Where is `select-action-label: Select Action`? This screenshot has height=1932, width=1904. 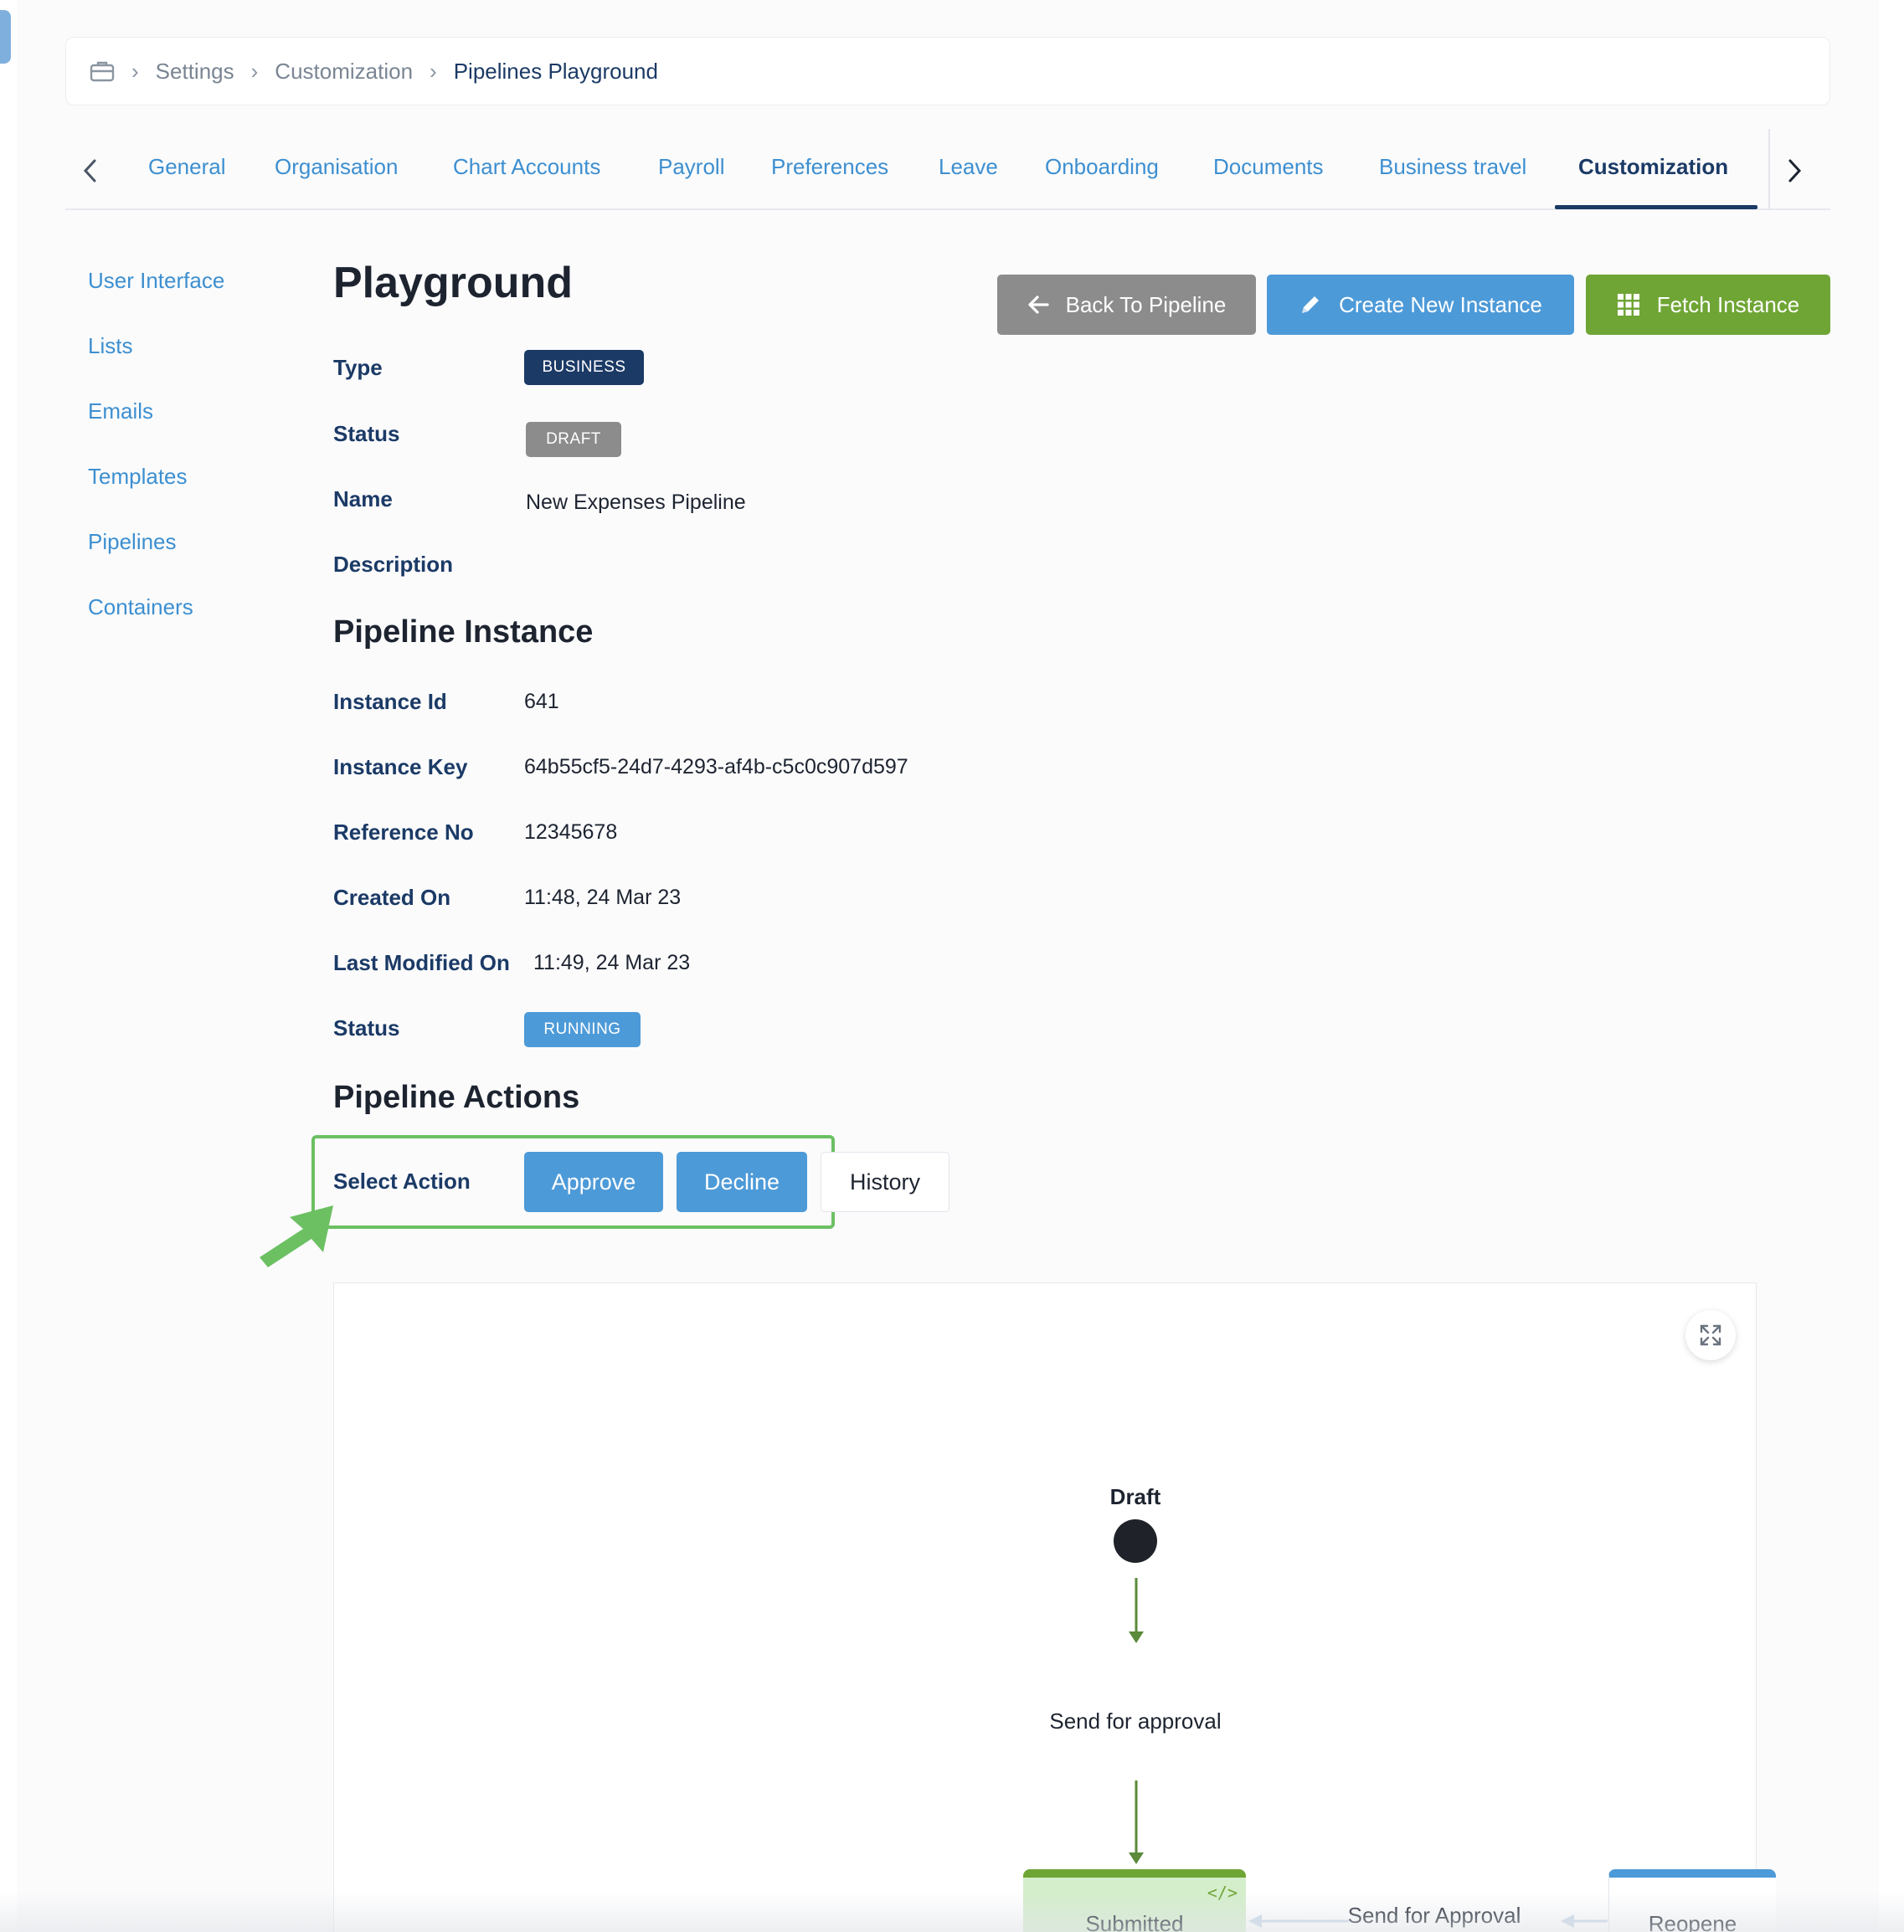
select-action-label: Select Action is located at coordinates (402, 1182).